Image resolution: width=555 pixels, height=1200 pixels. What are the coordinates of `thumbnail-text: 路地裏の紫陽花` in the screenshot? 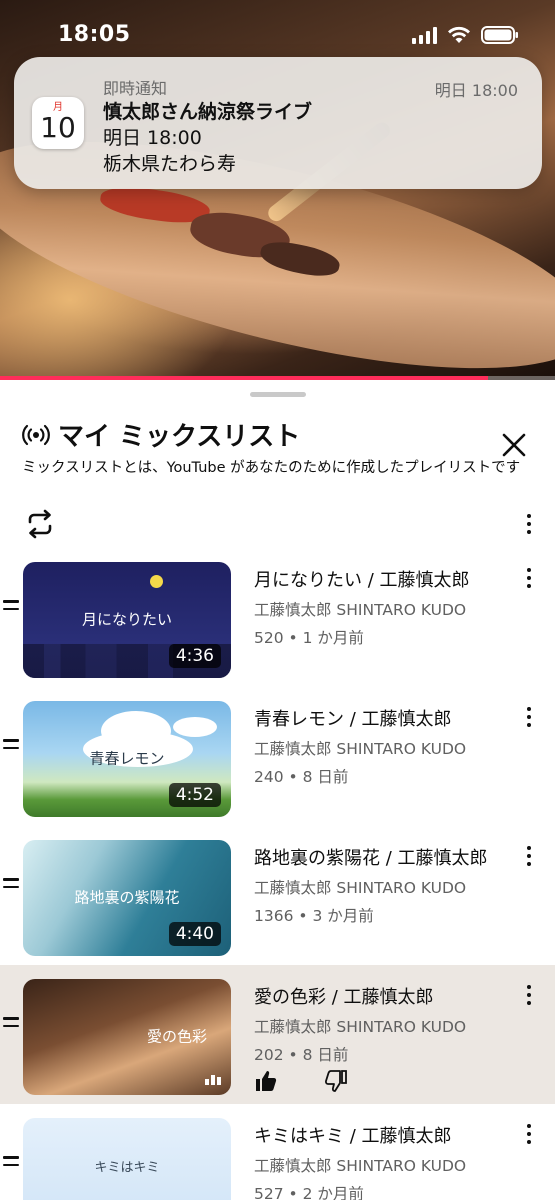 It's located at (127, 897).